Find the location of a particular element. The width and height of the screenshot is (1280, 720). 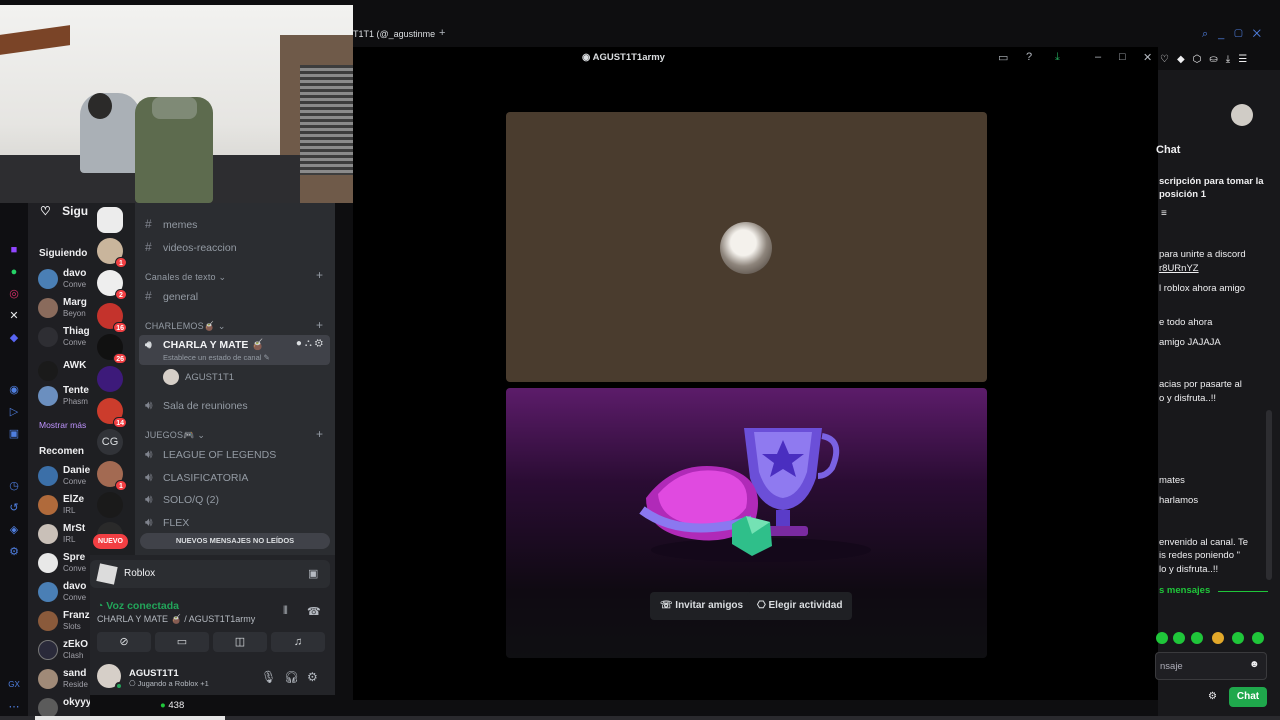

server-icon: 16 is located at coordinates (112, 318).